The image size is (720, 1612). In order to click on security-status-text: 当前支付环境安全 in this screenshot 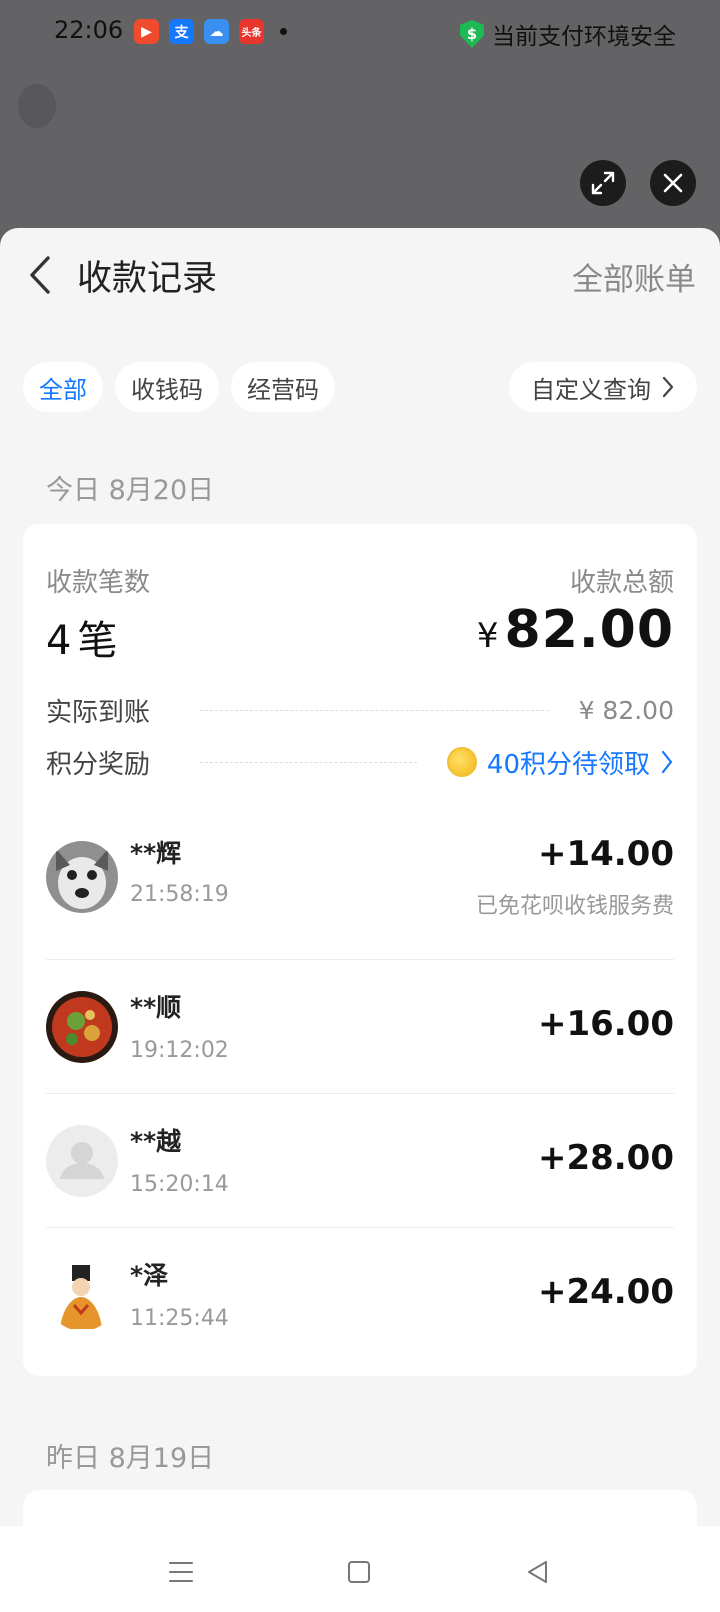, I will do `click(584, 37)`.